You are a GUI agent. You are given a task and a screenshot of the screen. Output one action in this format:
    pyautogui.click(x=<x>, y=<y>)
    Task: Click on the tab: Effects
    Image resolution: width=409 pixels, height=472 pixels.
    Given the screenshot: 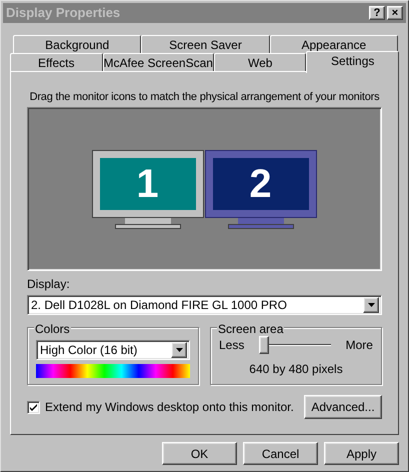 What is the action you would take?
    pyautogui.click(x=56, y=62)
    